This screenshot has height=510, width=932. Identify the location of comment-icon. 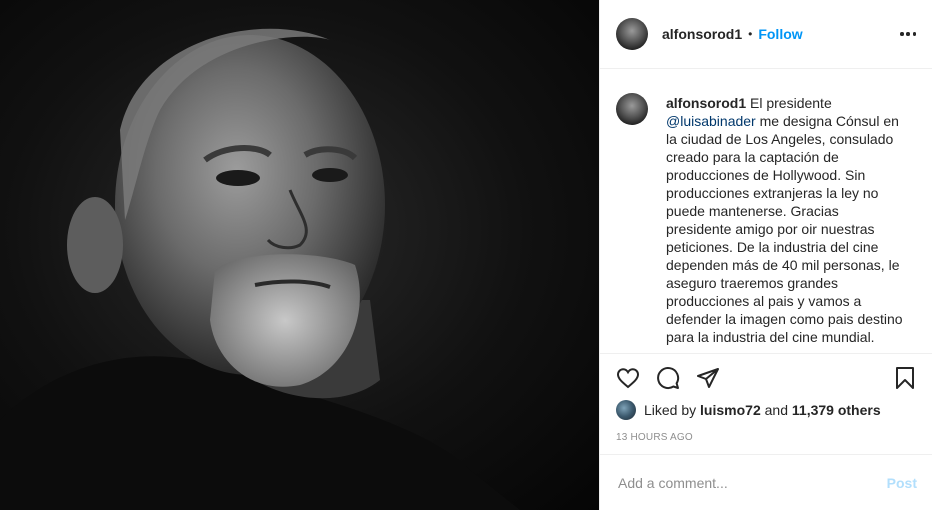
(668, 378).